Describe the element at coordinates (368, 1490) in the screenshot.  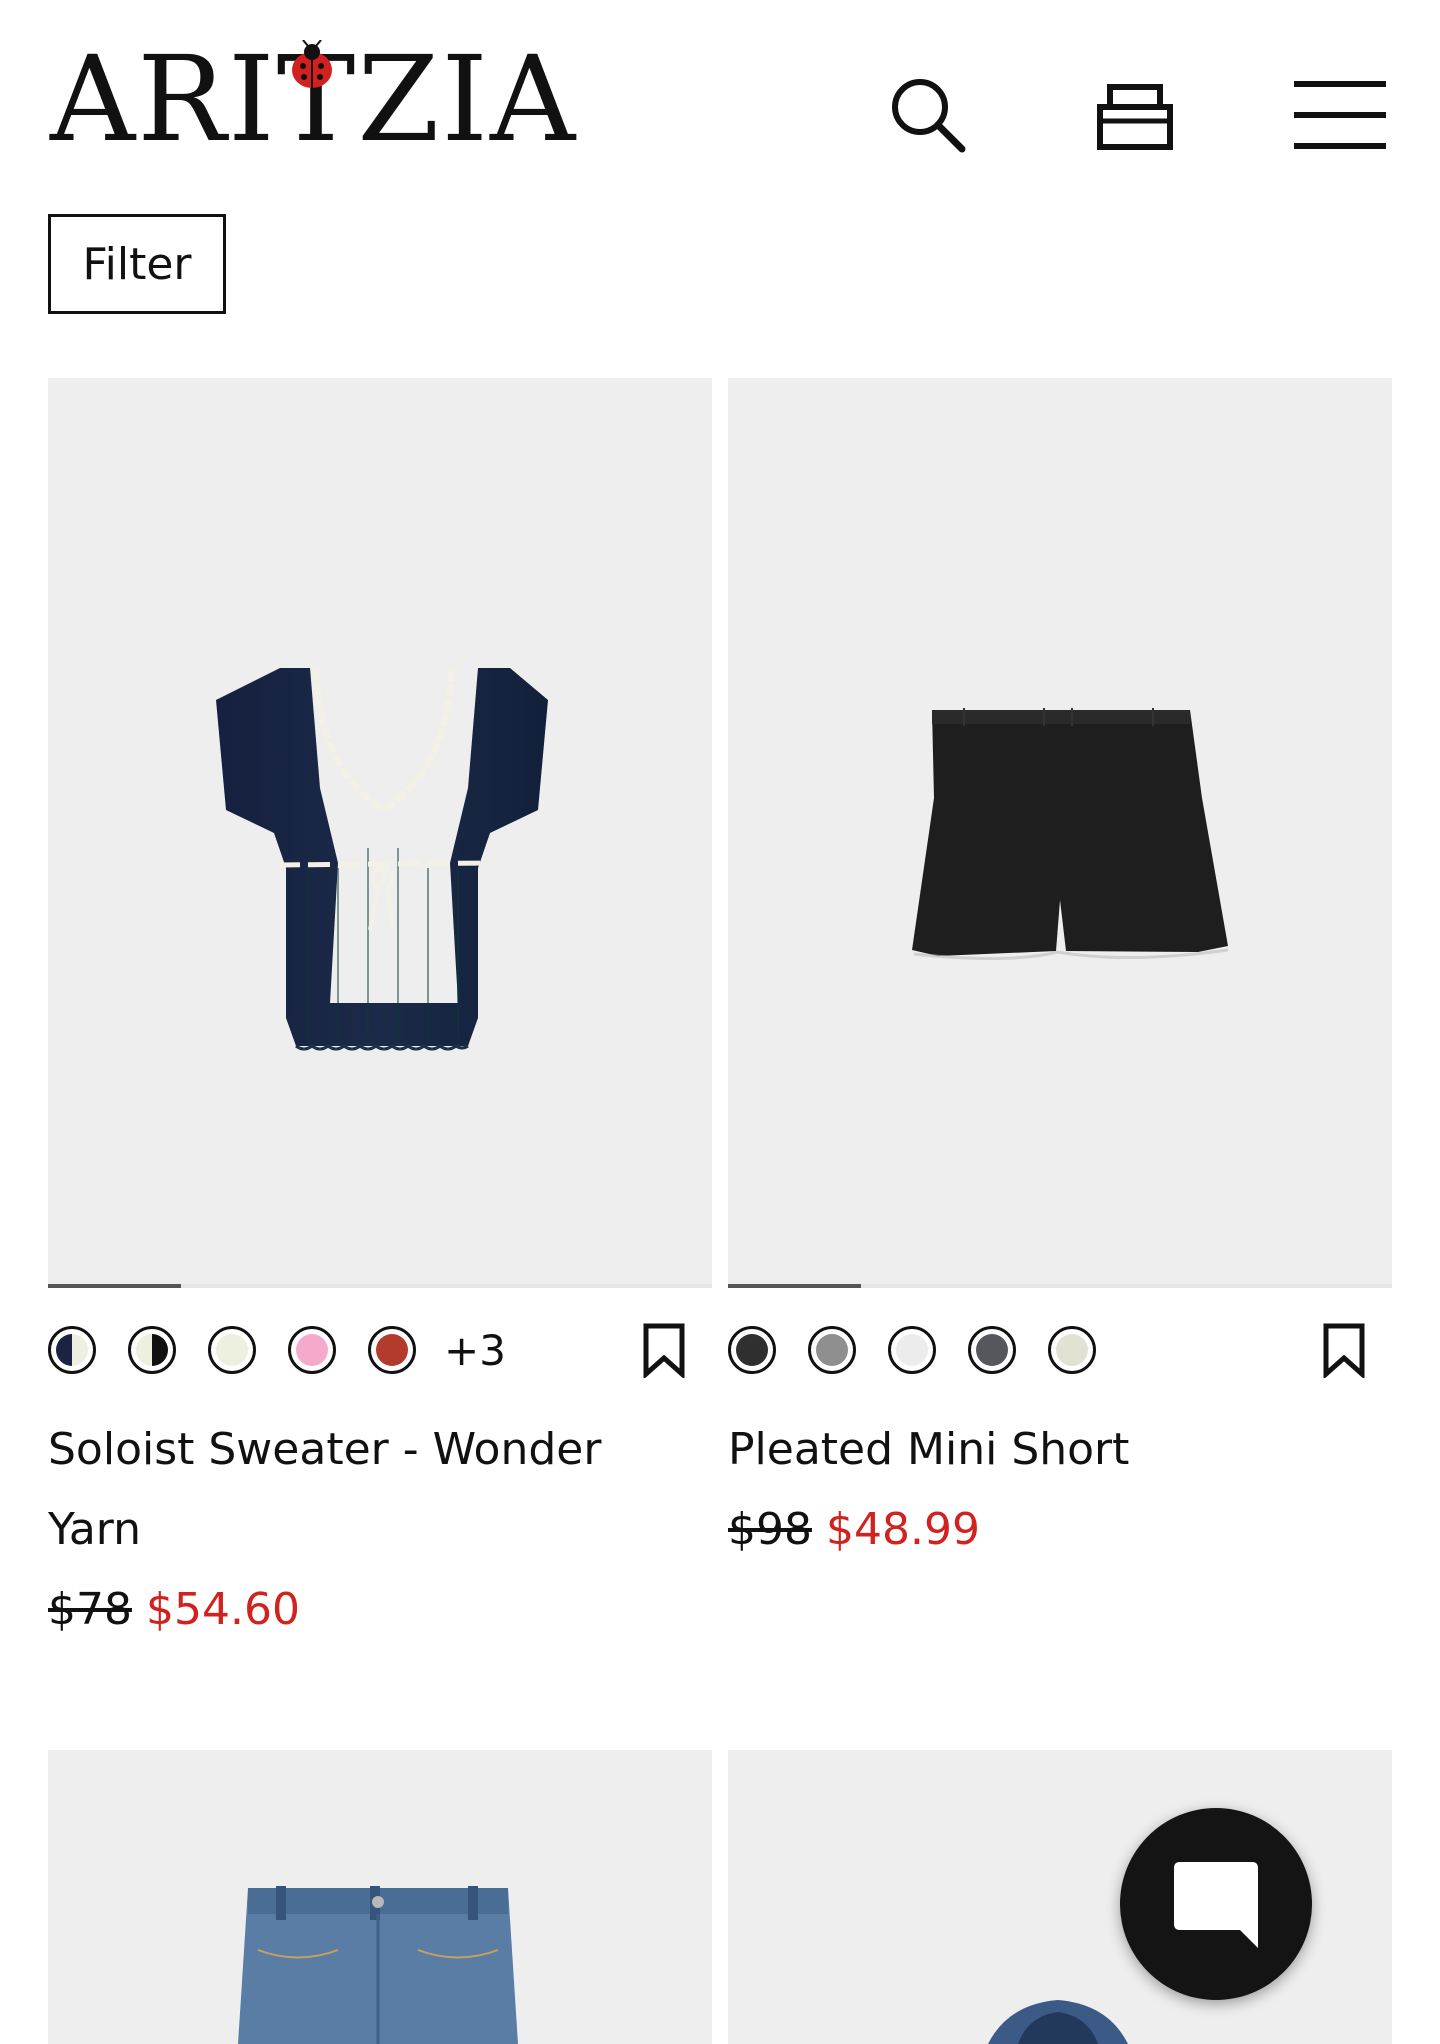
I see `product-name: Soloist Sweater - Wonder Yarn` at that location.